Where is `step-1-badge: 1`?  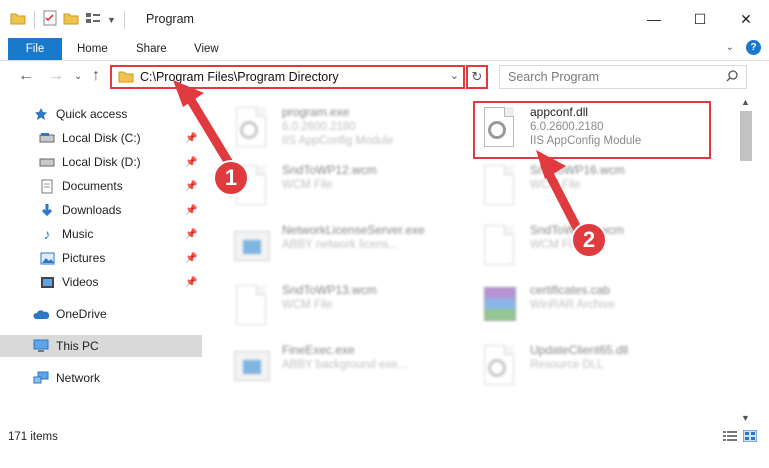
step-1-badge: 1 is located at coordinates (231, 178).